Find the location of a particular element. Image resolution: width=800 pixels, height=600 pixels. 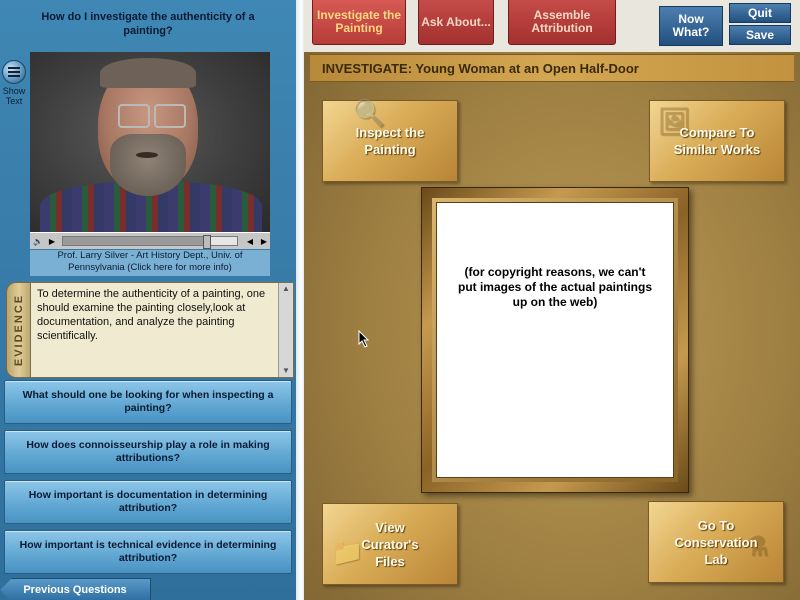

quit-button: Quit is located at coordinates (760, 13).